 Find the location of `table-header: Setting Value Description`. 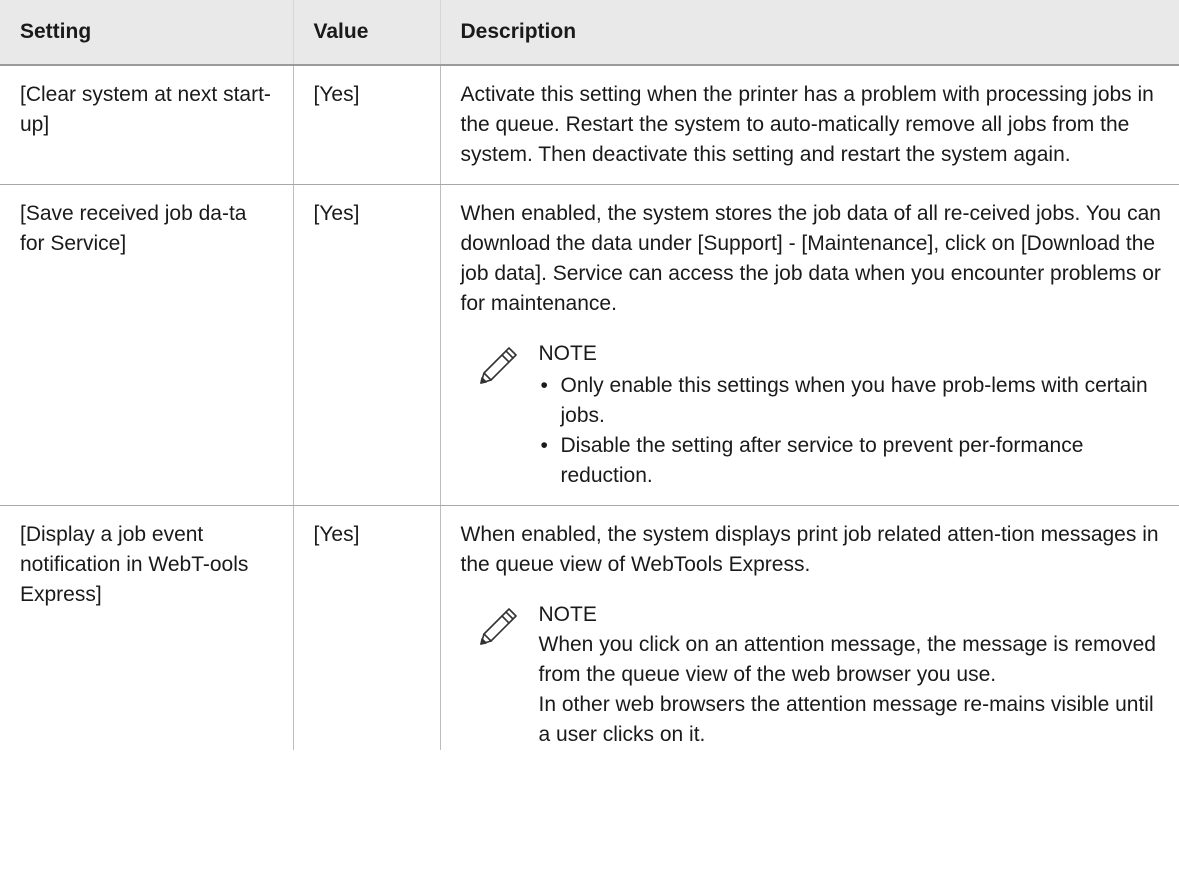

table-header: Setting Value Description is located at coordinates (589, 33).